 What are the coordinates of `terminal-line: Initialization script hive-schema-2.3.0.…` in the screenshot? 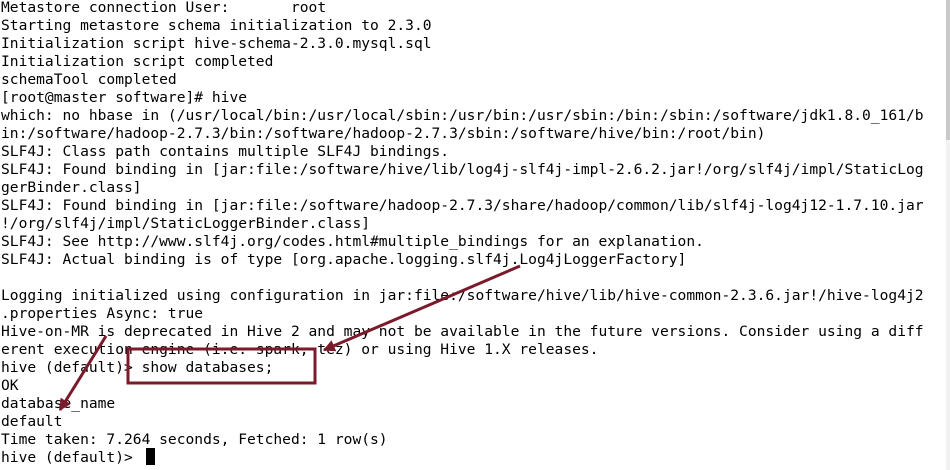 It's located at (216, 43).